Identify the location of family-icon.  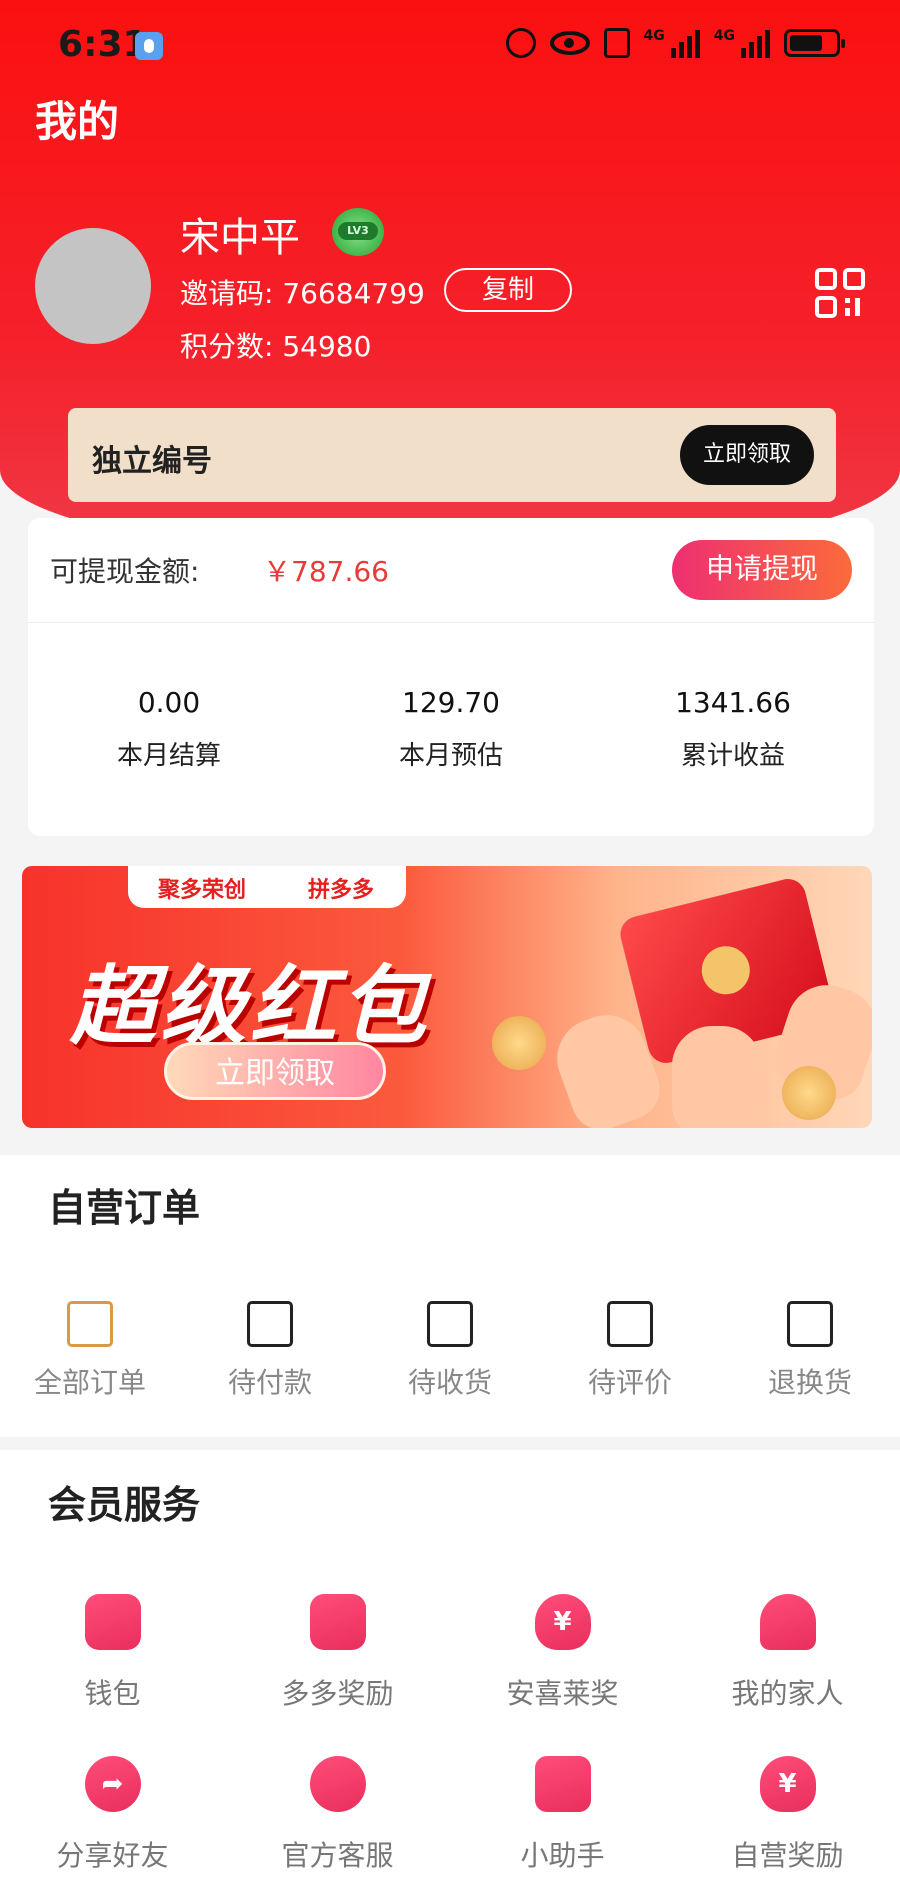
(787, 1622).